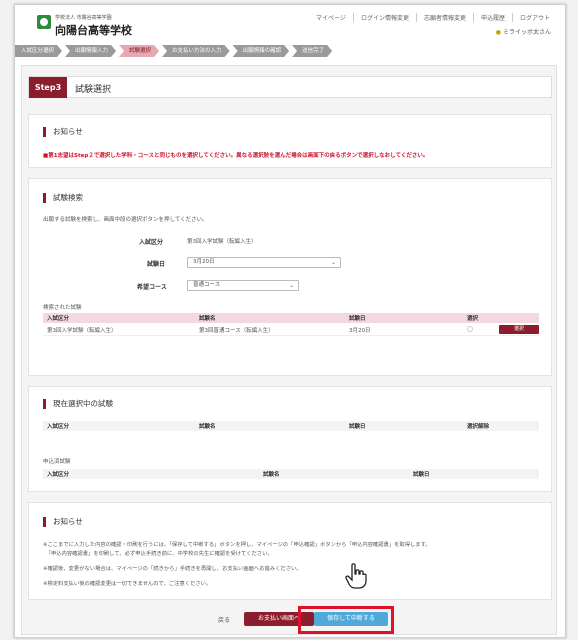 The image size is (578, 640). I want to click on select-button: 選択, so click(519, 329).